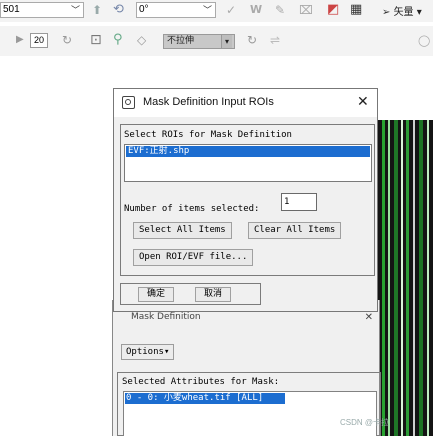  Describe the element at coordinates (182, 230) in the screenshot. I see `select-all-button: Select All Items` at that location.